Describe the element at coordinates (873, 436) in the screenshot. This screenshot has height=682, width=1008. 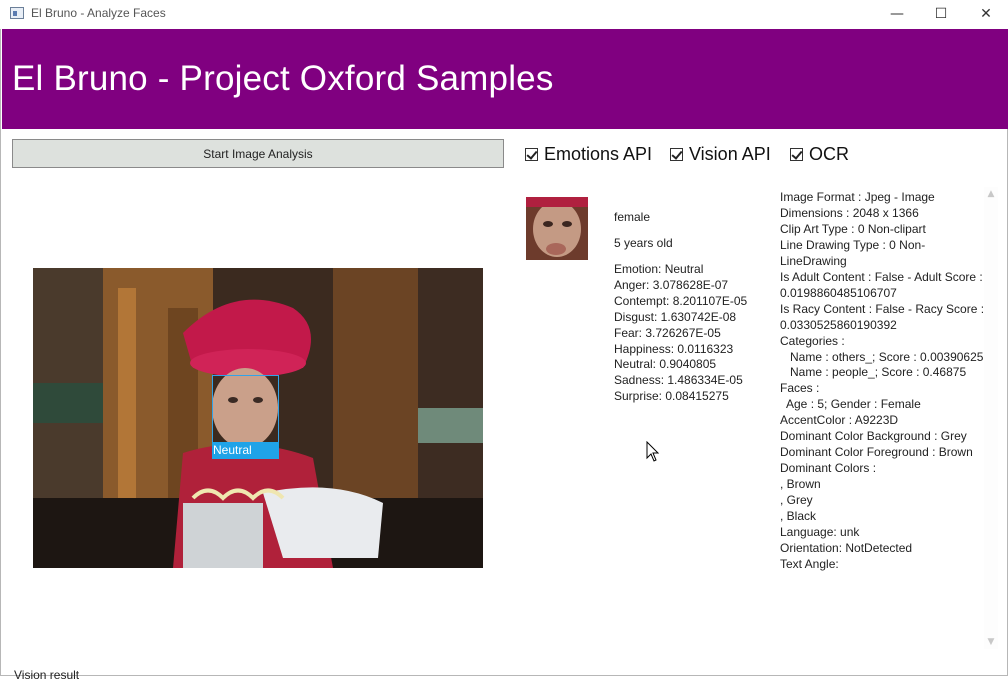
I see `vision-line: Dominant Color Background : Grey` at that location.